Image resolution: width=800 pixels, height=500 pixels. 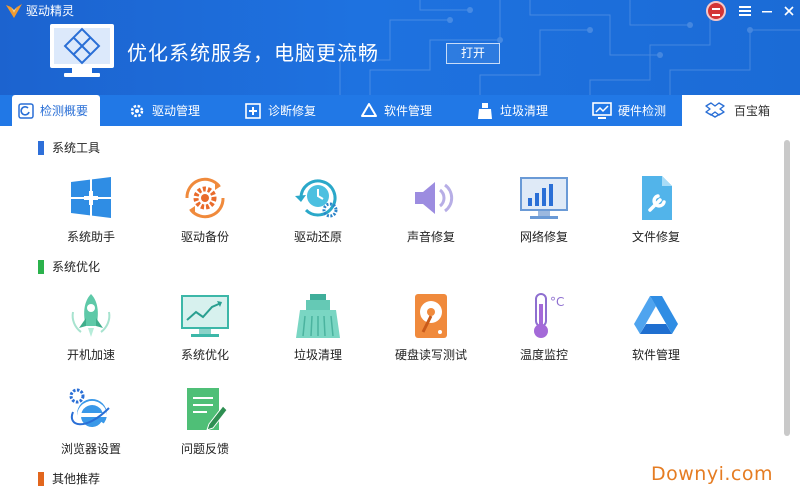 I want to click on software-icon, so click(x=369, y=109).